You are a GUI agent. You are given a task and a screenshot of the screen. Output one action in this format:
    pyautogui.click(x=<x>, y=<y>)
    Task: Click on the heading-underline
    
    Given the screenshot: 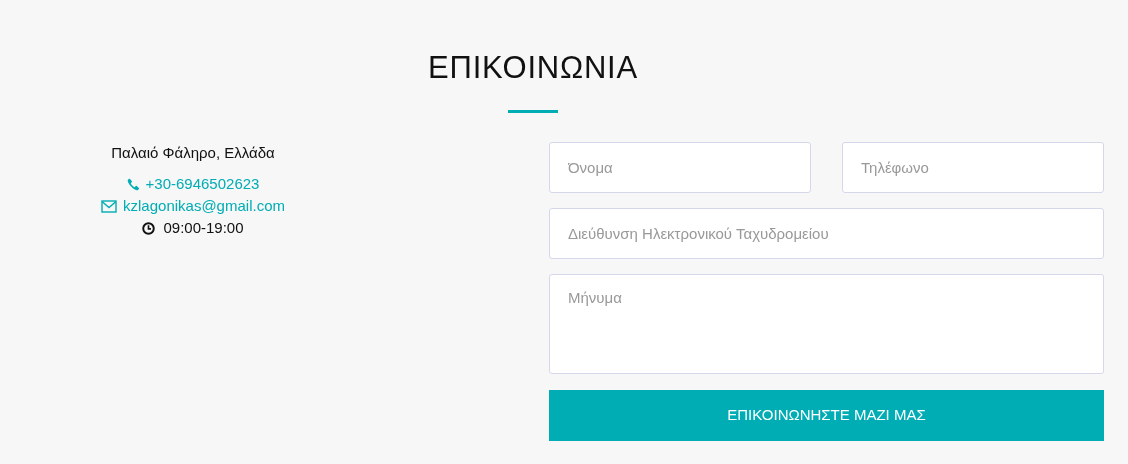 What is the action you would take?
    pyautogui.click(x=533, y=111)
    